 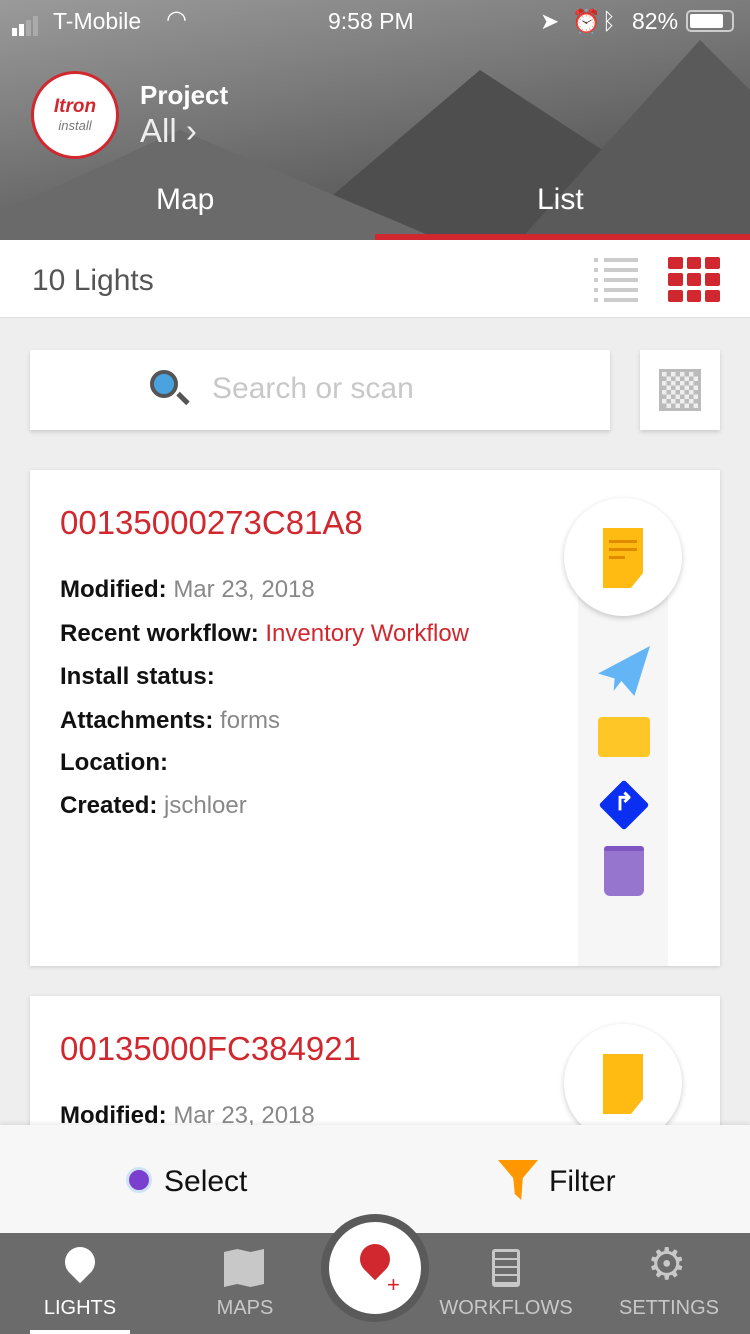 I want to click on trash-icon, so click(x=624, y=871).